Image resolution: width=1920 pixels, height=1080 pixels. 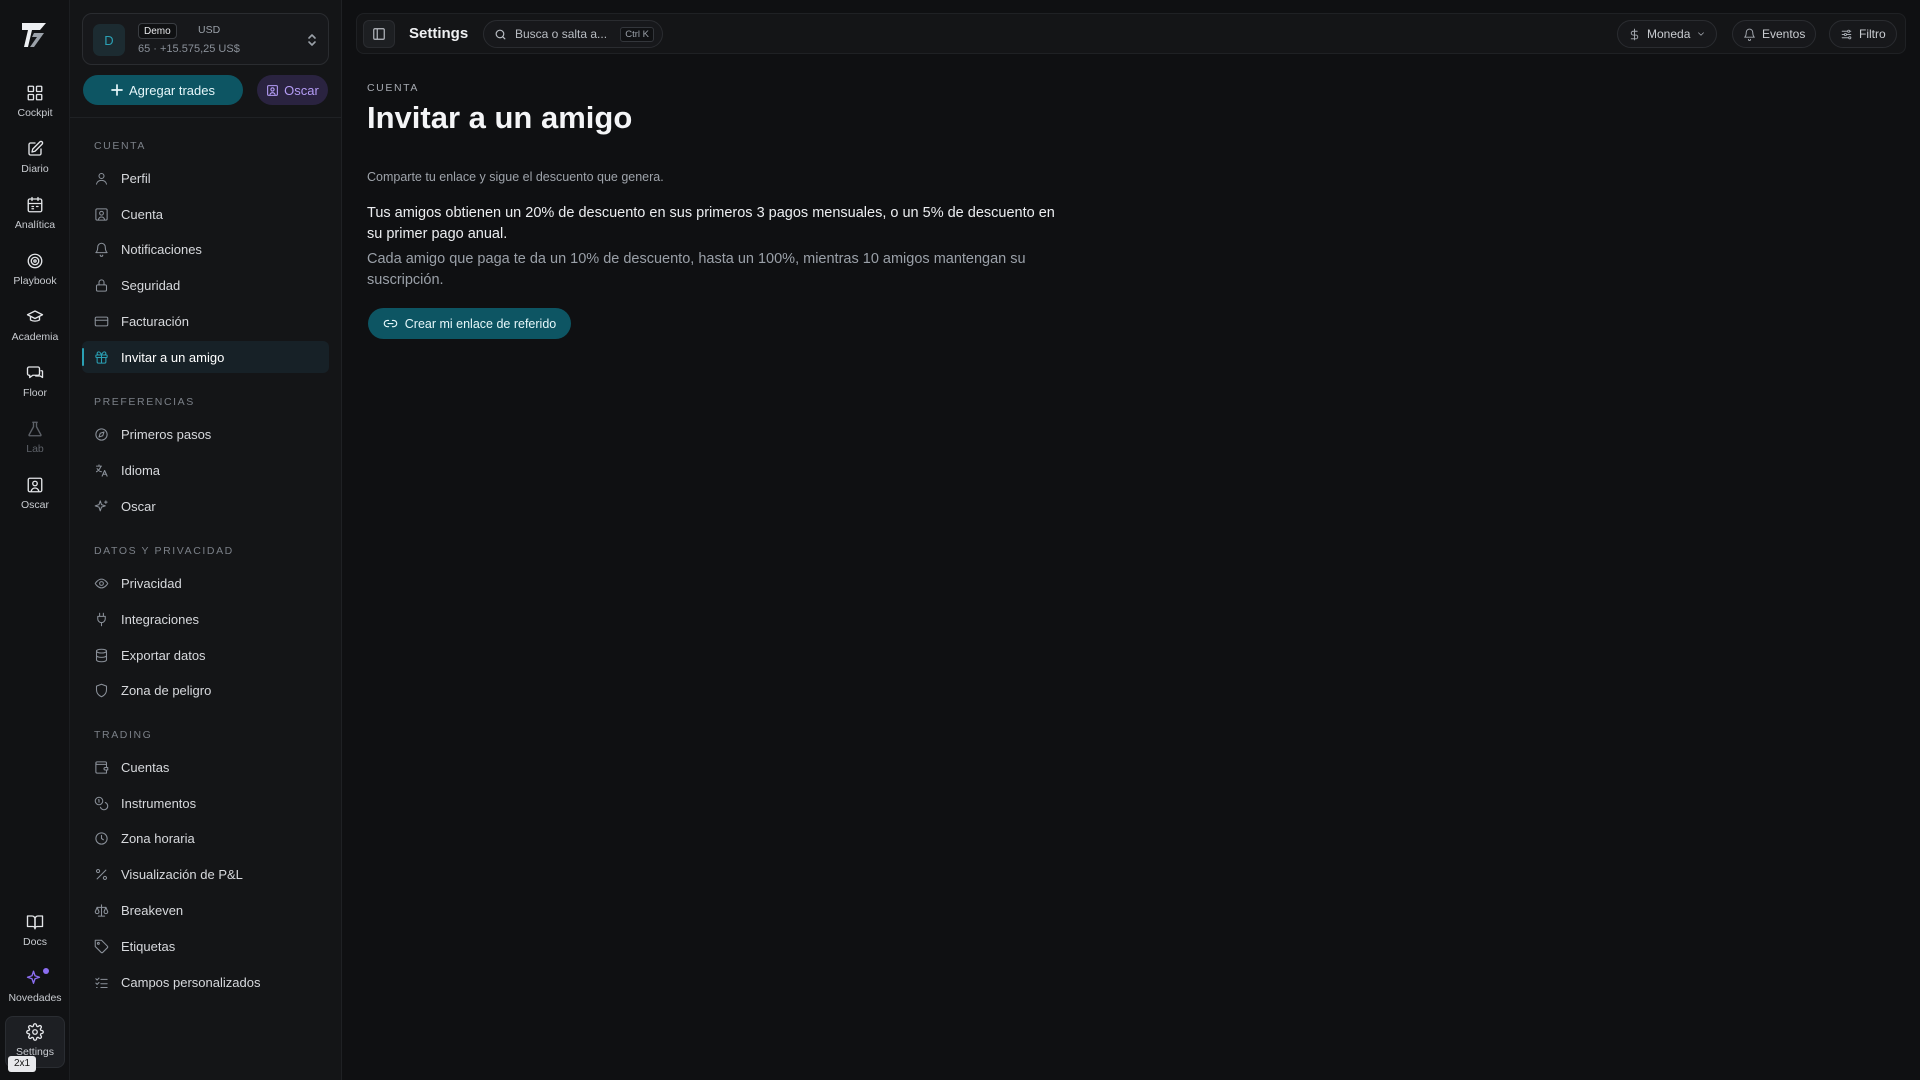 I want to click on sidebar-item-label: Facturación, so click(x=155, y=321).